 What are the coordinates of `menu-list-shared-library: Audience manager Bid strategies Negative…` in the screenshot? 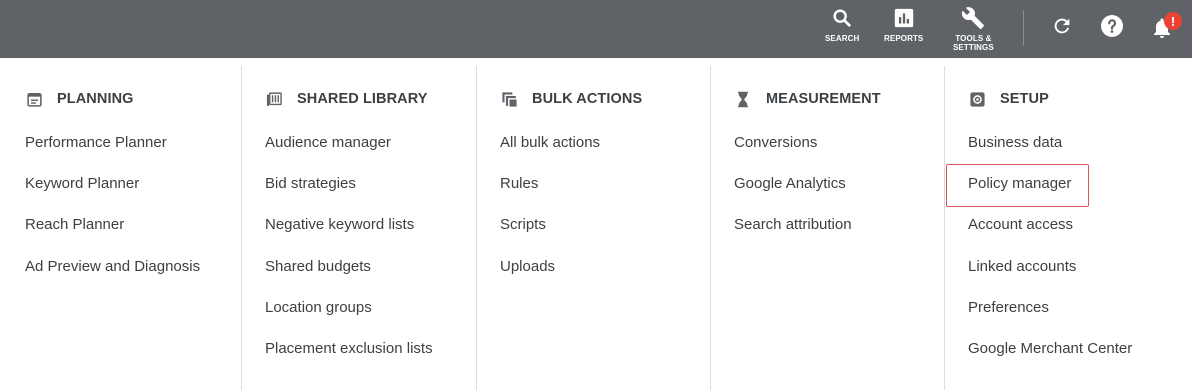 It's located at (349, 255).